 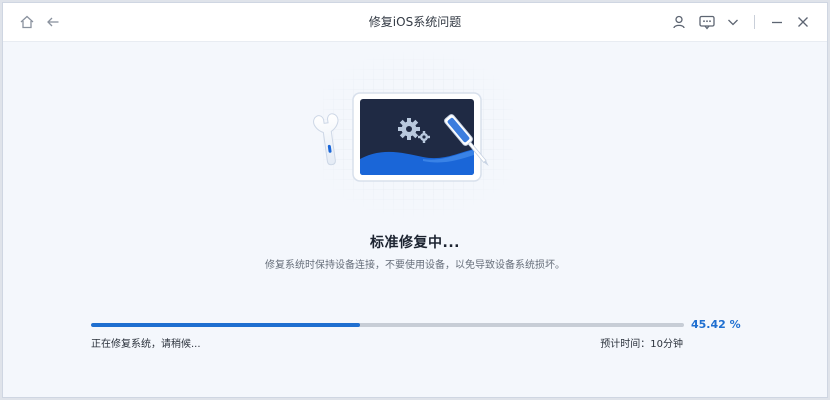 What do you see at coordinates (27, 22) in the screenshot?
I see `home-icon` at bounding box center [27, 22].